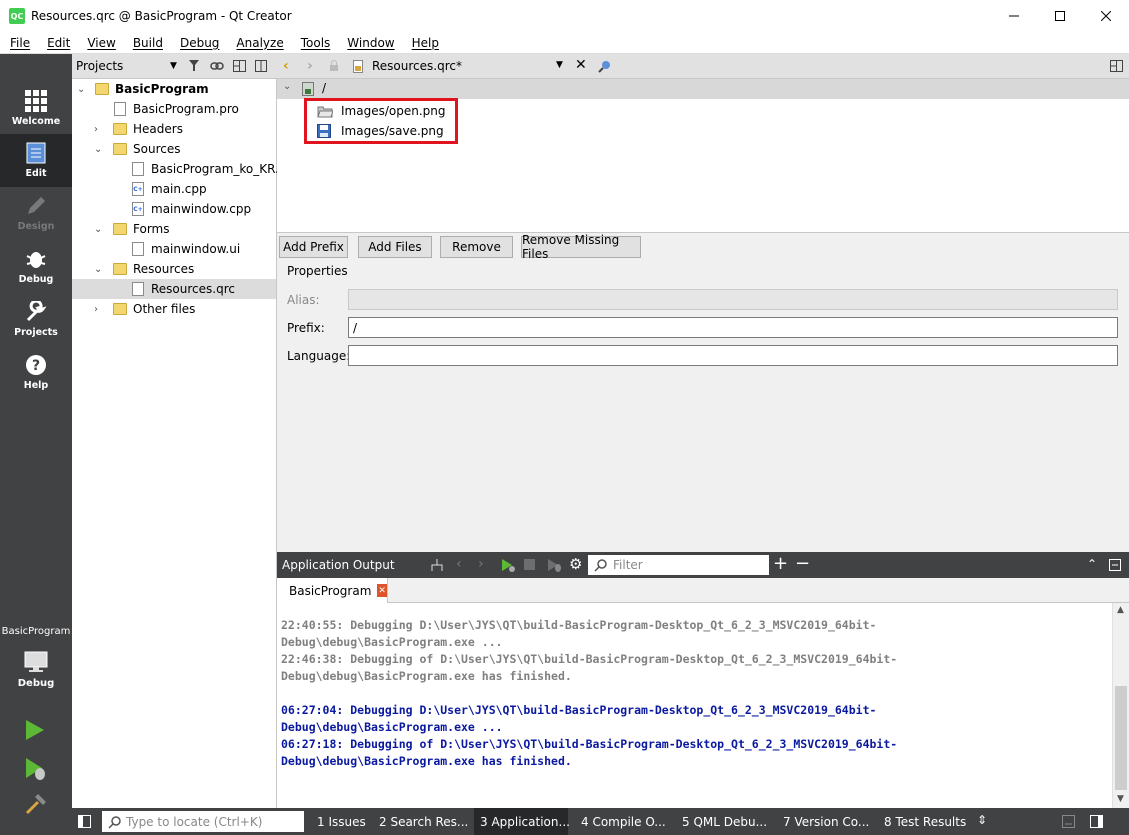 The image size is (1129, 835). Describe the element at coordinates (174, 149) in the screenshot. I see `tree-item-sources: ⌄ Sources` at that location.